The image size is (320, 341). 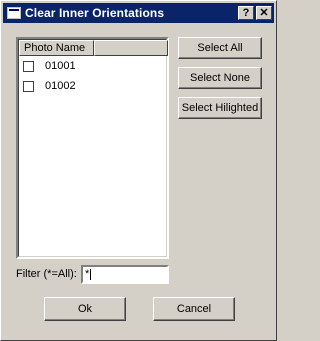 What do you see at coordinates (95, 13) in the screenshot?
I see `window-title: Clear Inner Orientations` at bounding box center [95, 13].